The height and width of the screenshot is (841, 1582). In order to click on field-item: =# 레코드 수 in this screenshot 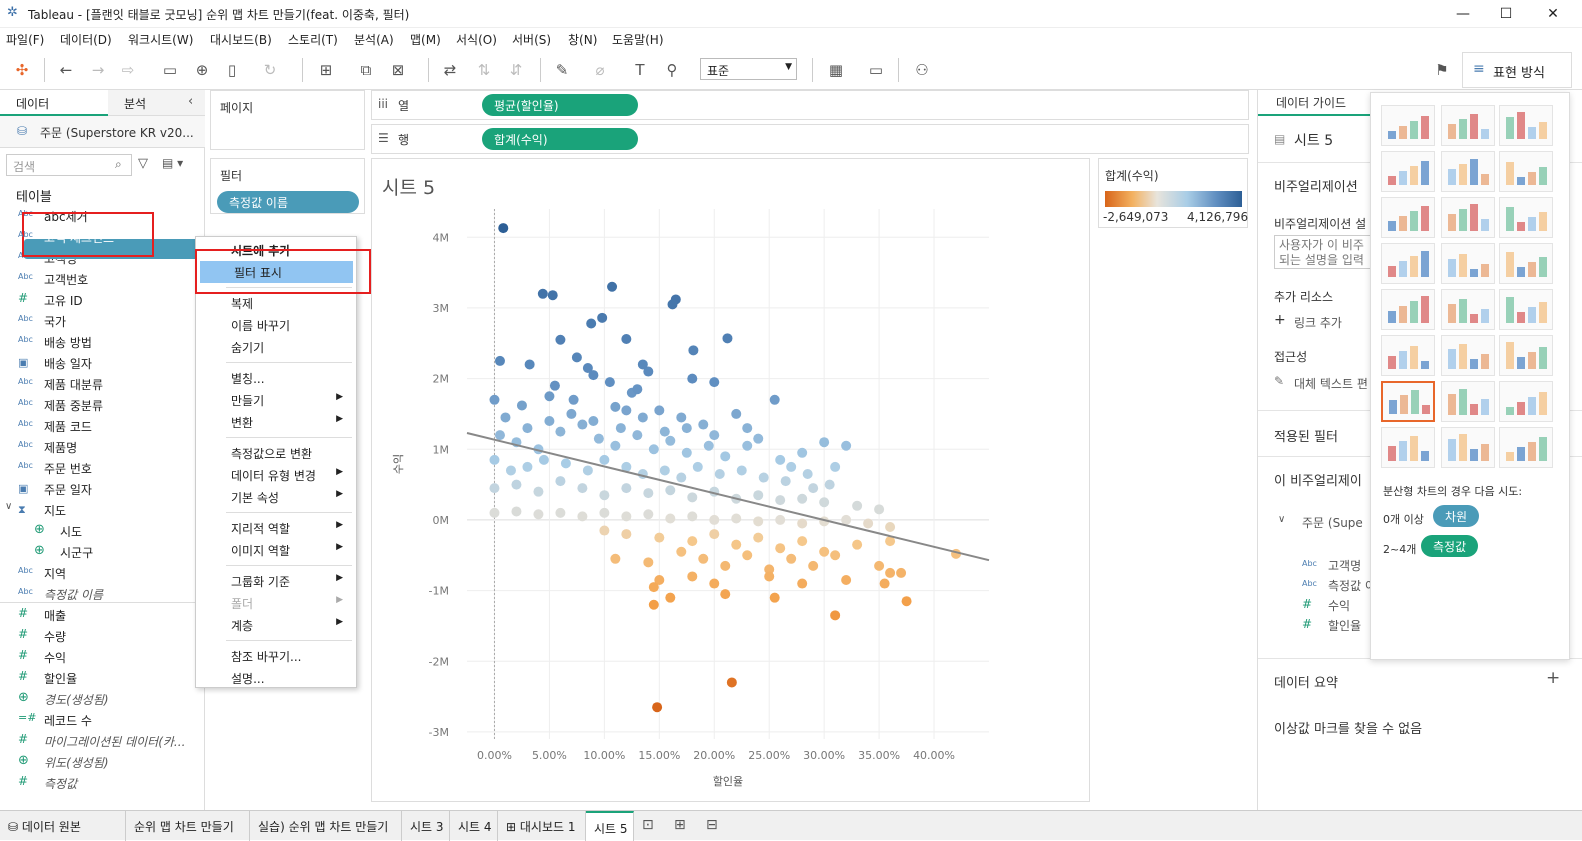, I will do `click(102, 720)`.